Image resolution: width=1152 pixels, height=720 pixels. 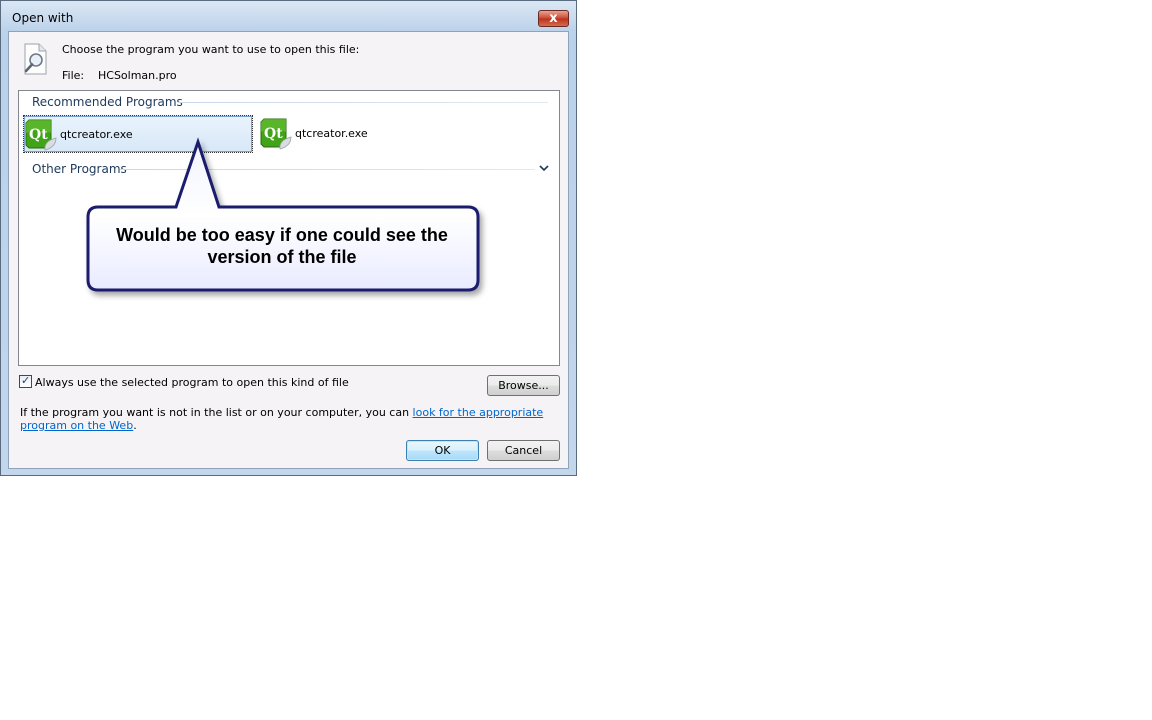 I want to click on info-suffix: ., so click(x=135, y=425).